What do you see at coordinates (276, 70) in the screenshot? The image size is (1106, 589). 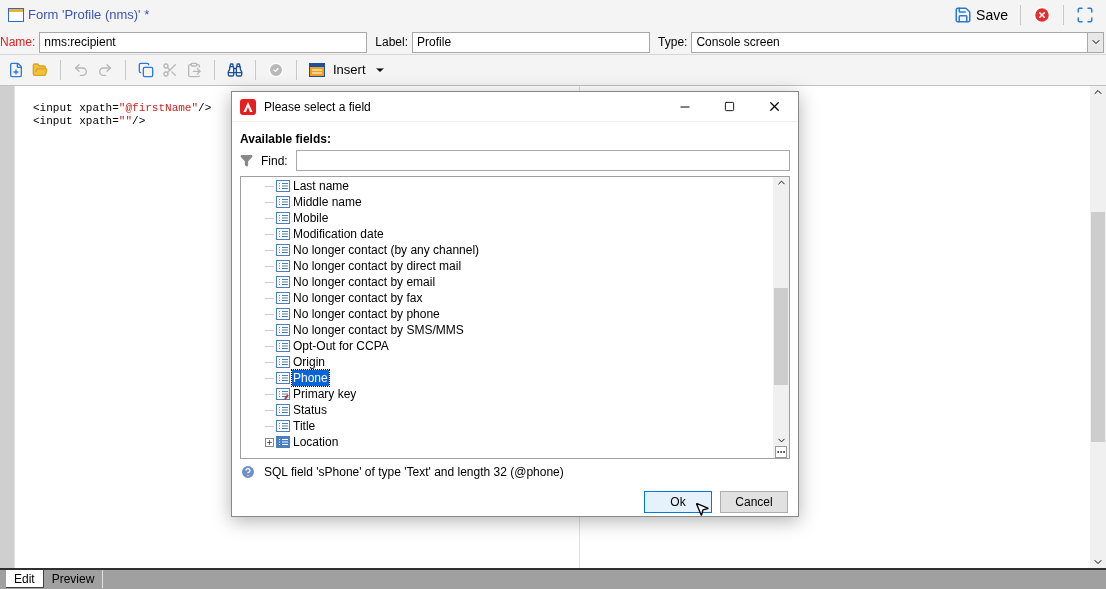 I see `check-circle-icon` at bounding box center [276, 70].